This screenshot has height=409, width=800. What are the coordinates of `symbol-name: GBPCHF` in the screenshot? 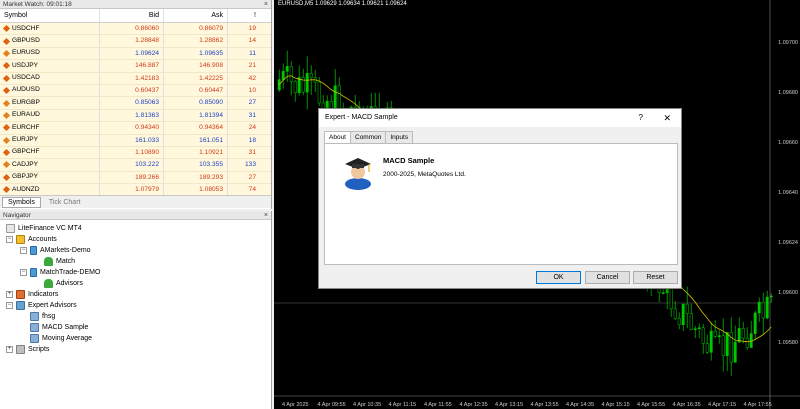 It's located at (26, 152).